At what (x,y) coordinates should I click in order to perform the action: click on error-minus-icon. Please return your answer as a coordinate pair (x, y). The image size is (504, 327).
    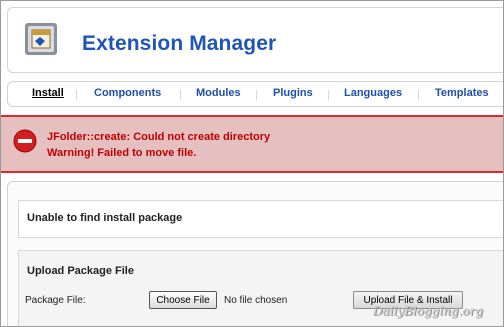
    Looking at the image, I should click on (25, 141).